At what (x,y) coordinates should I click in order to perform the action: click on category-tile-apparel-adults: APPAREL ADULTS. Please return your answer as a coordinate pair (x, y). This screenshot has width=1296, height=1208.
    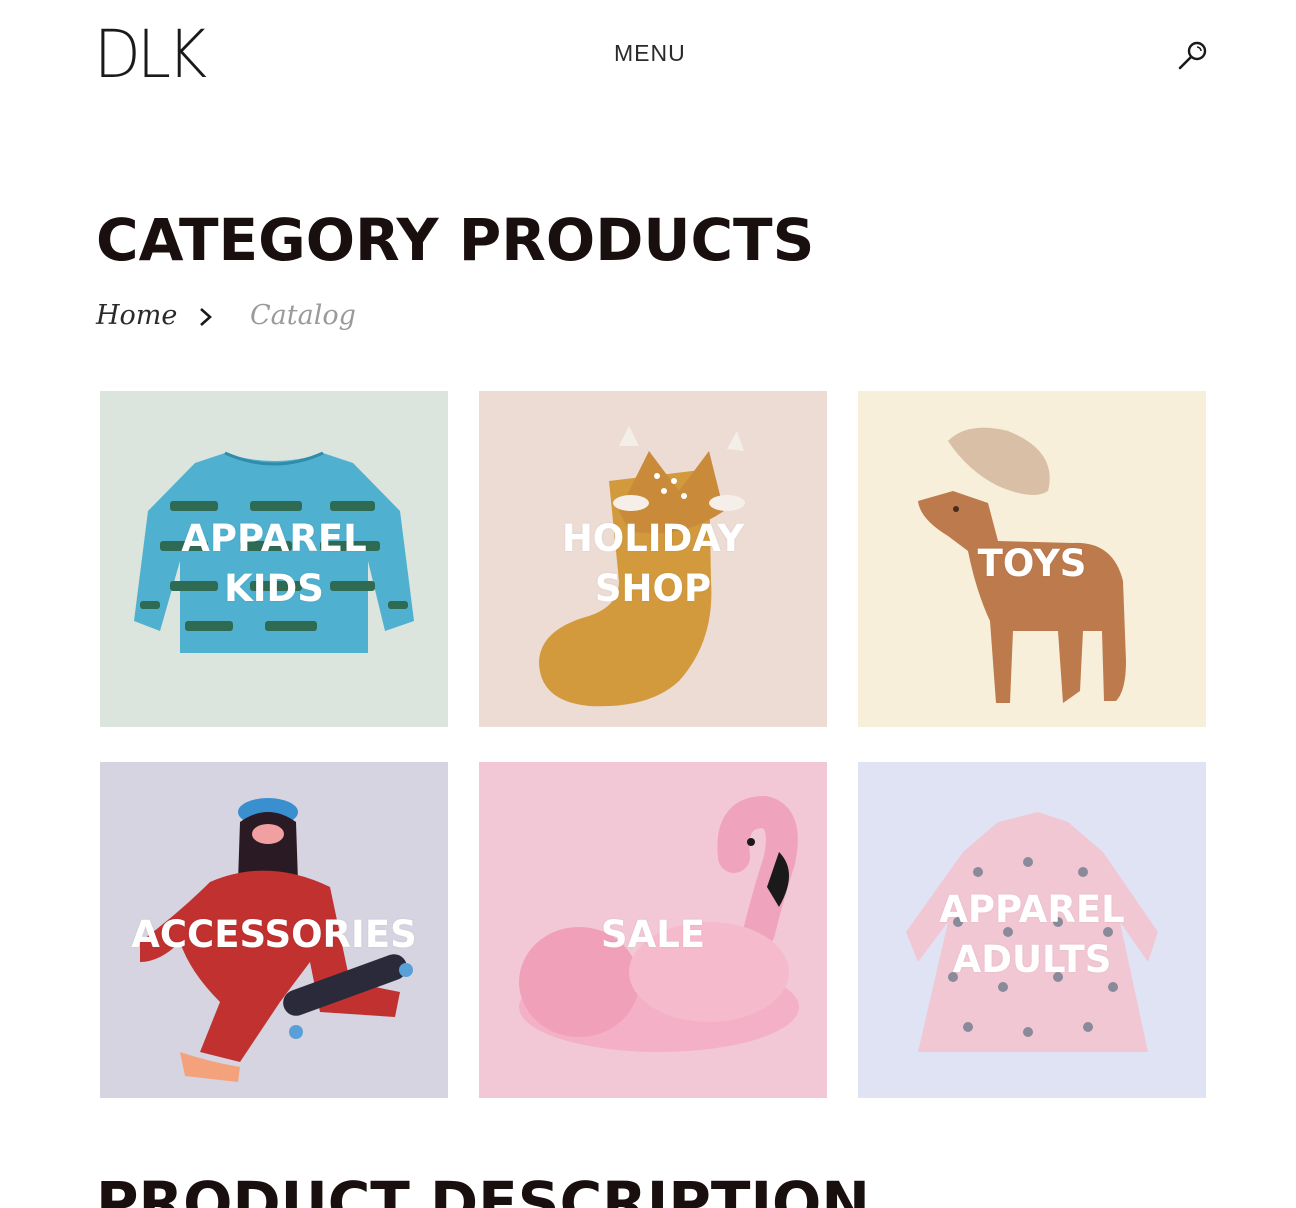
    Looking at the image, I should click on (1032, 930).